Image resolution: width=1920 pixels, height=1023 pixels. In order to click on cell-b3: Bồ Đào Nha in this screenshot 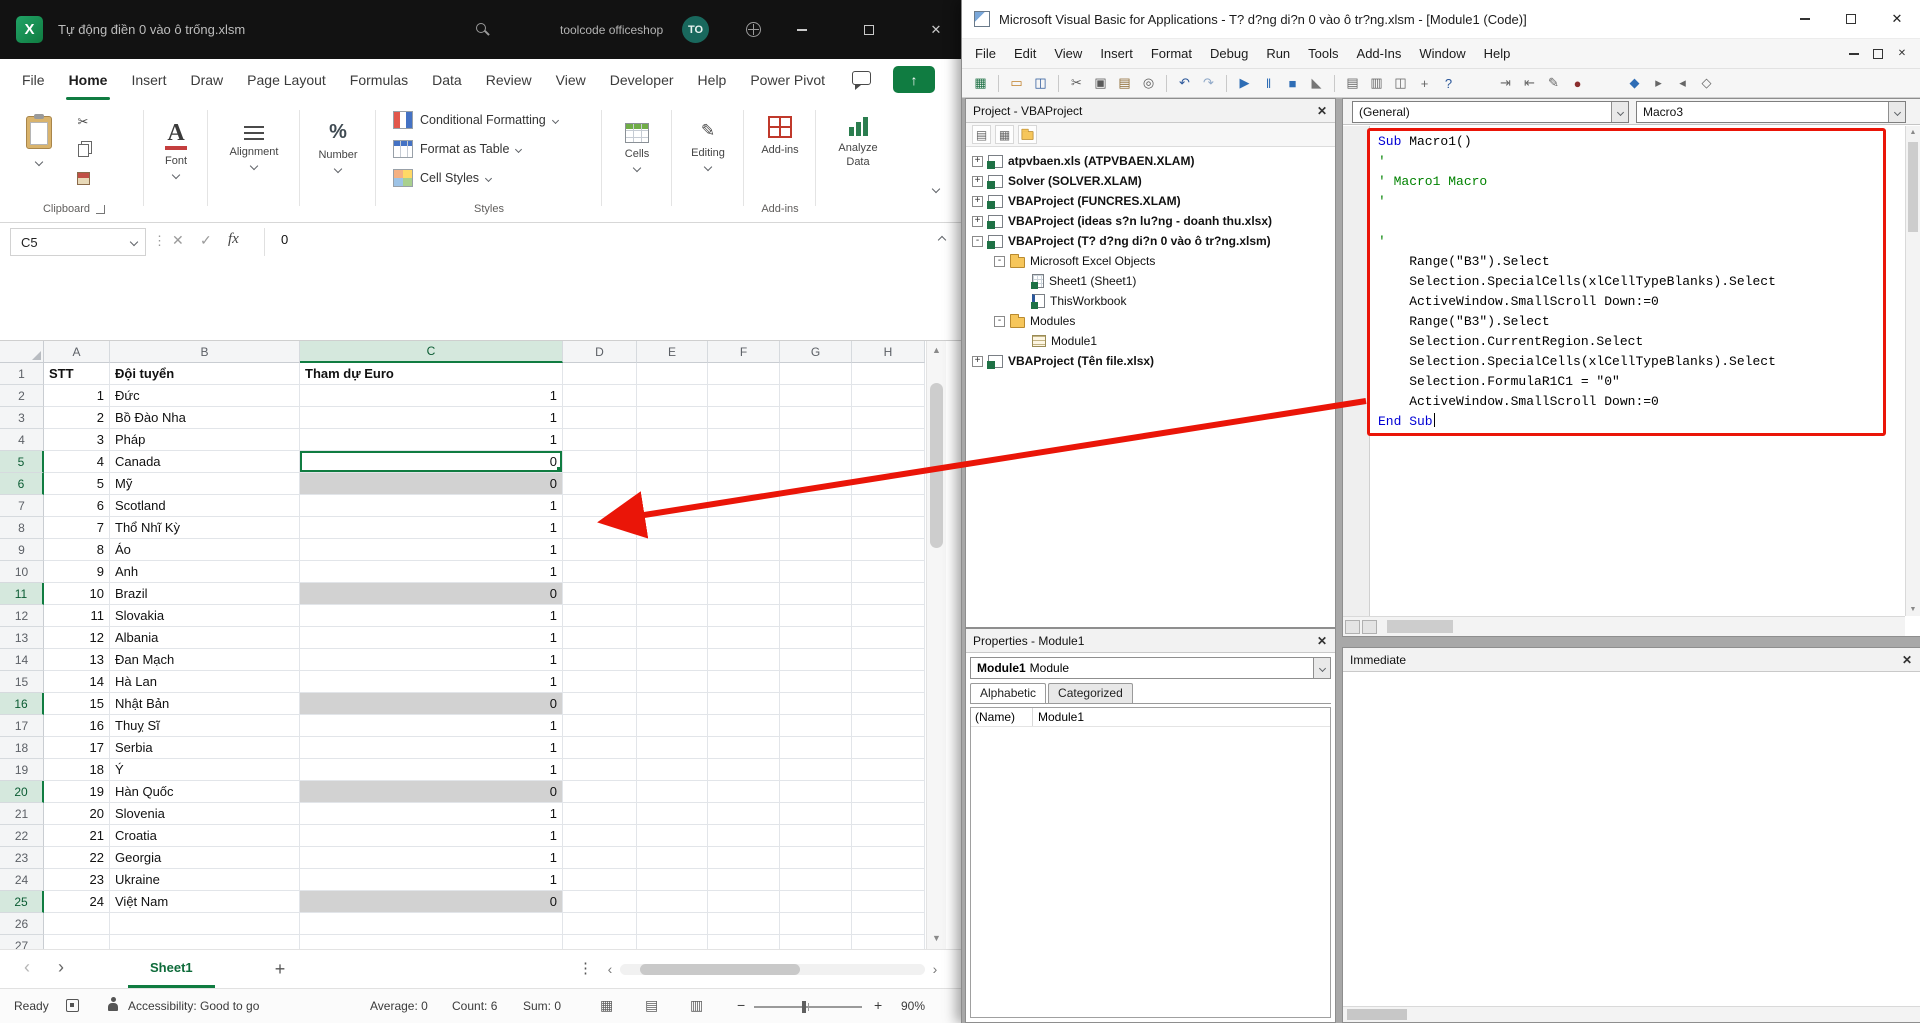, I will do `click(205, 418)`.